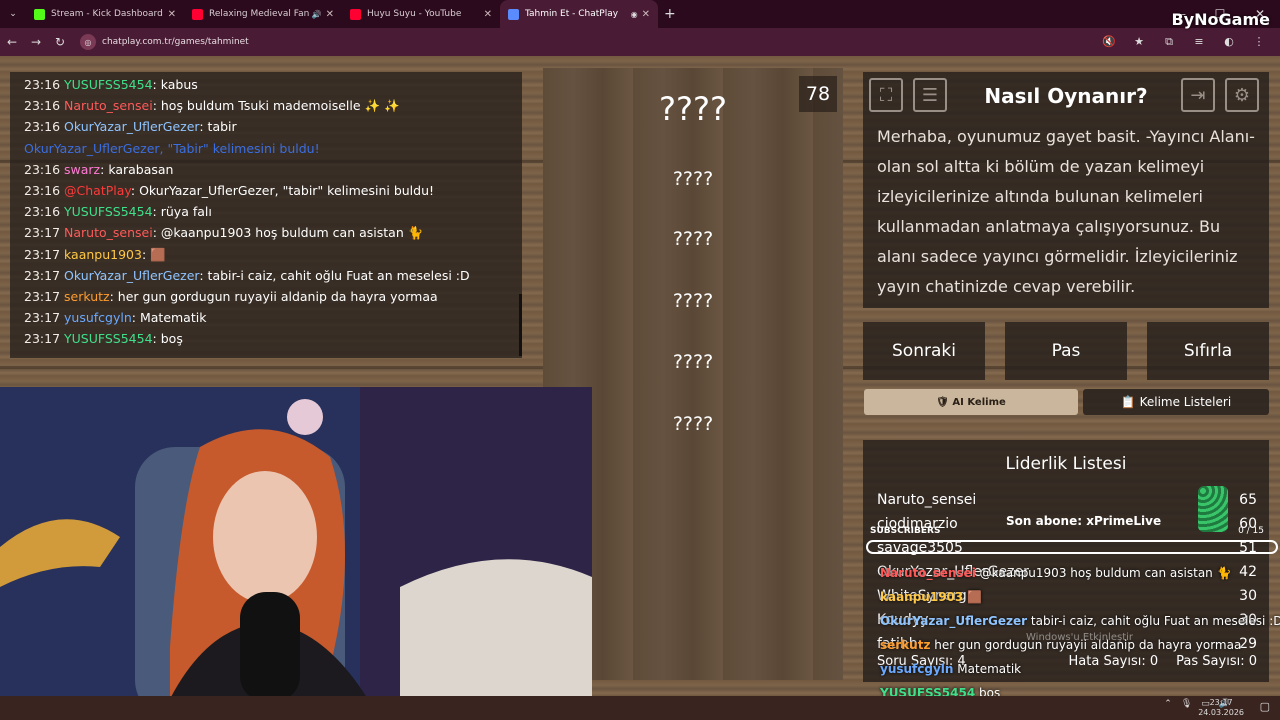  Describe the element at coordinates (1109, 42) in the screenshot. I see `mute-icon: 🔇` at that location.